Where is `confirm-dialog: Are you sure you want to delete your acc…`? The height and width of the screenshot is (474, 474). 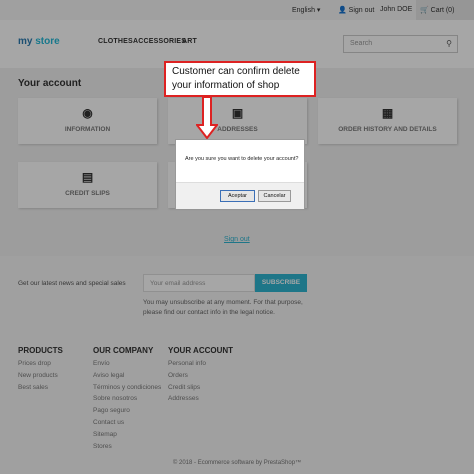 confirm-dialog: Are you sure you want to delete your acc… is located at coordinates (240, 174).